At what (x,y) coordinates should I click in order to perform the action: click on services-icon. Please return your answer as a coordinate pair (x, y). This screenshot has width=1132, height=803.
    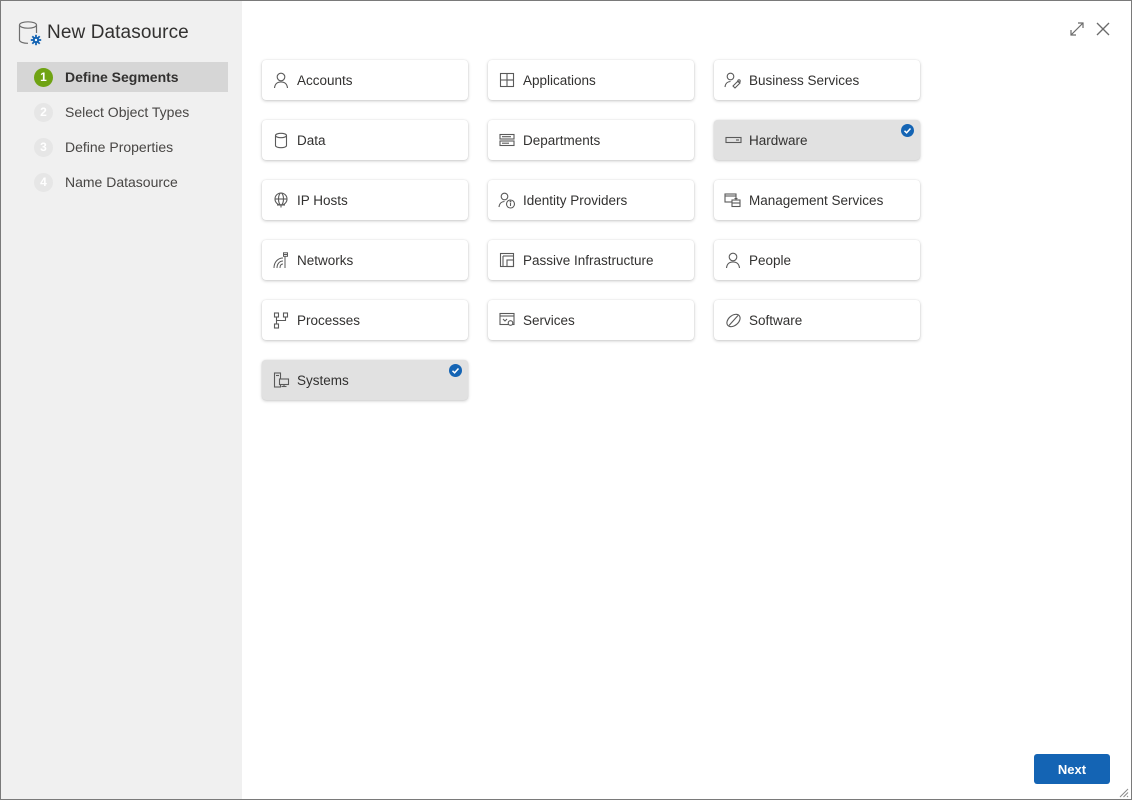
    Looking at the image, I should click on (507, 320).